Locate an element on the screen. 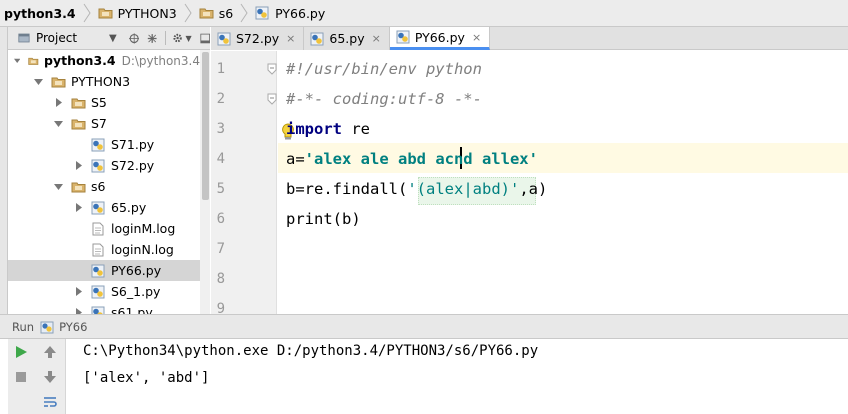  code-token: 'alex ale abd acnd allex' is located at coordinates (421, 159).